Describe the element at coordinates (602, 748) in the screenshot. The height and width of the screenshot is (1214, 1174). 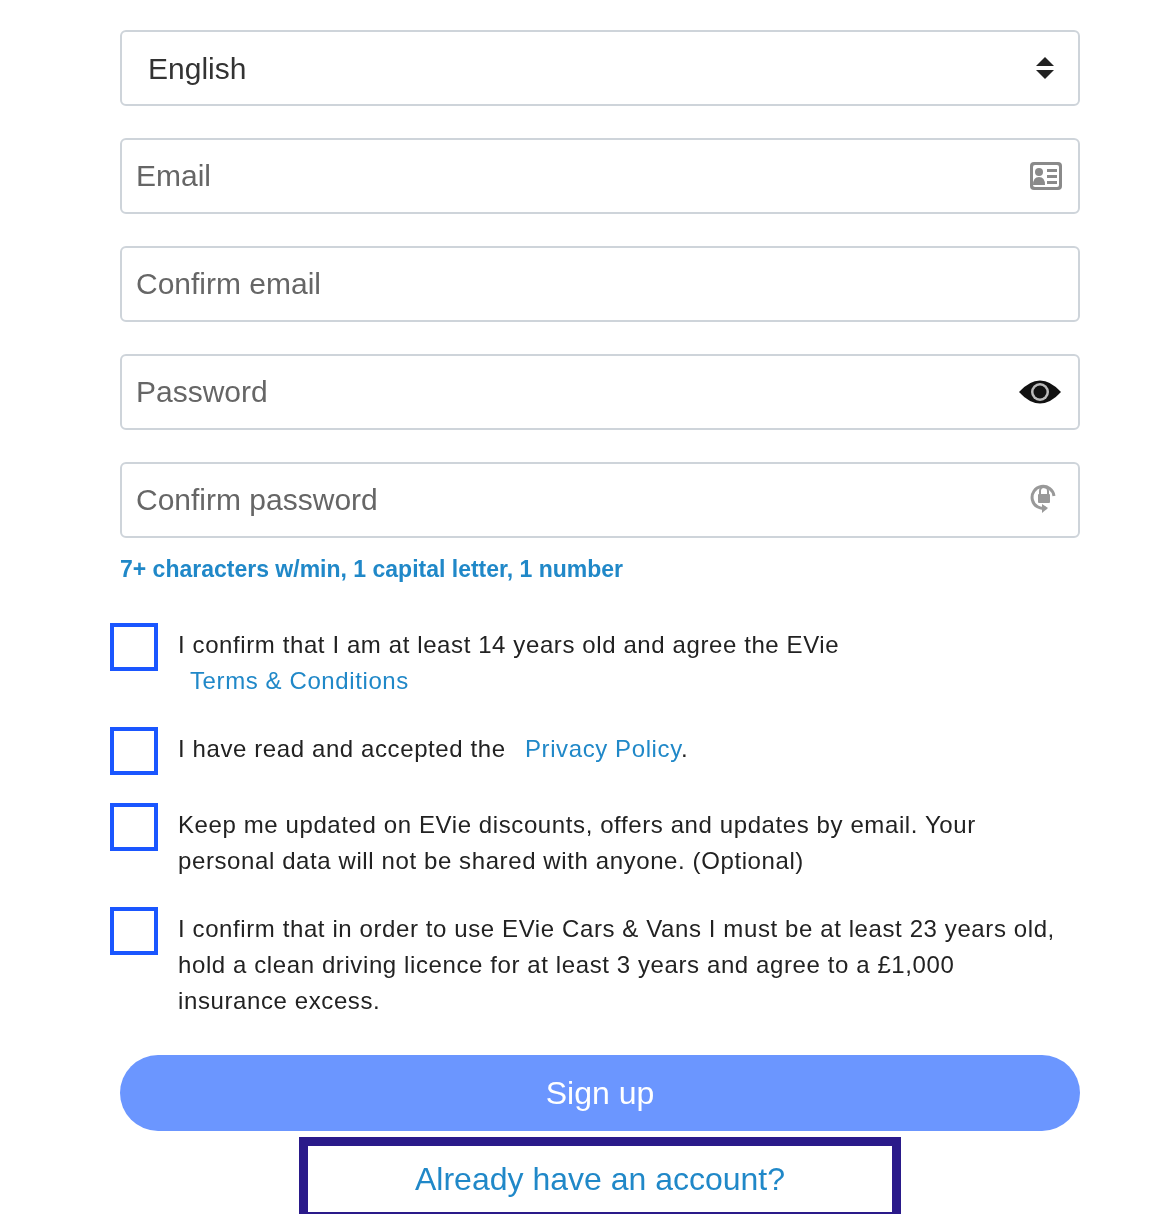
I see `policy-link: Privacy Policy` at that location.